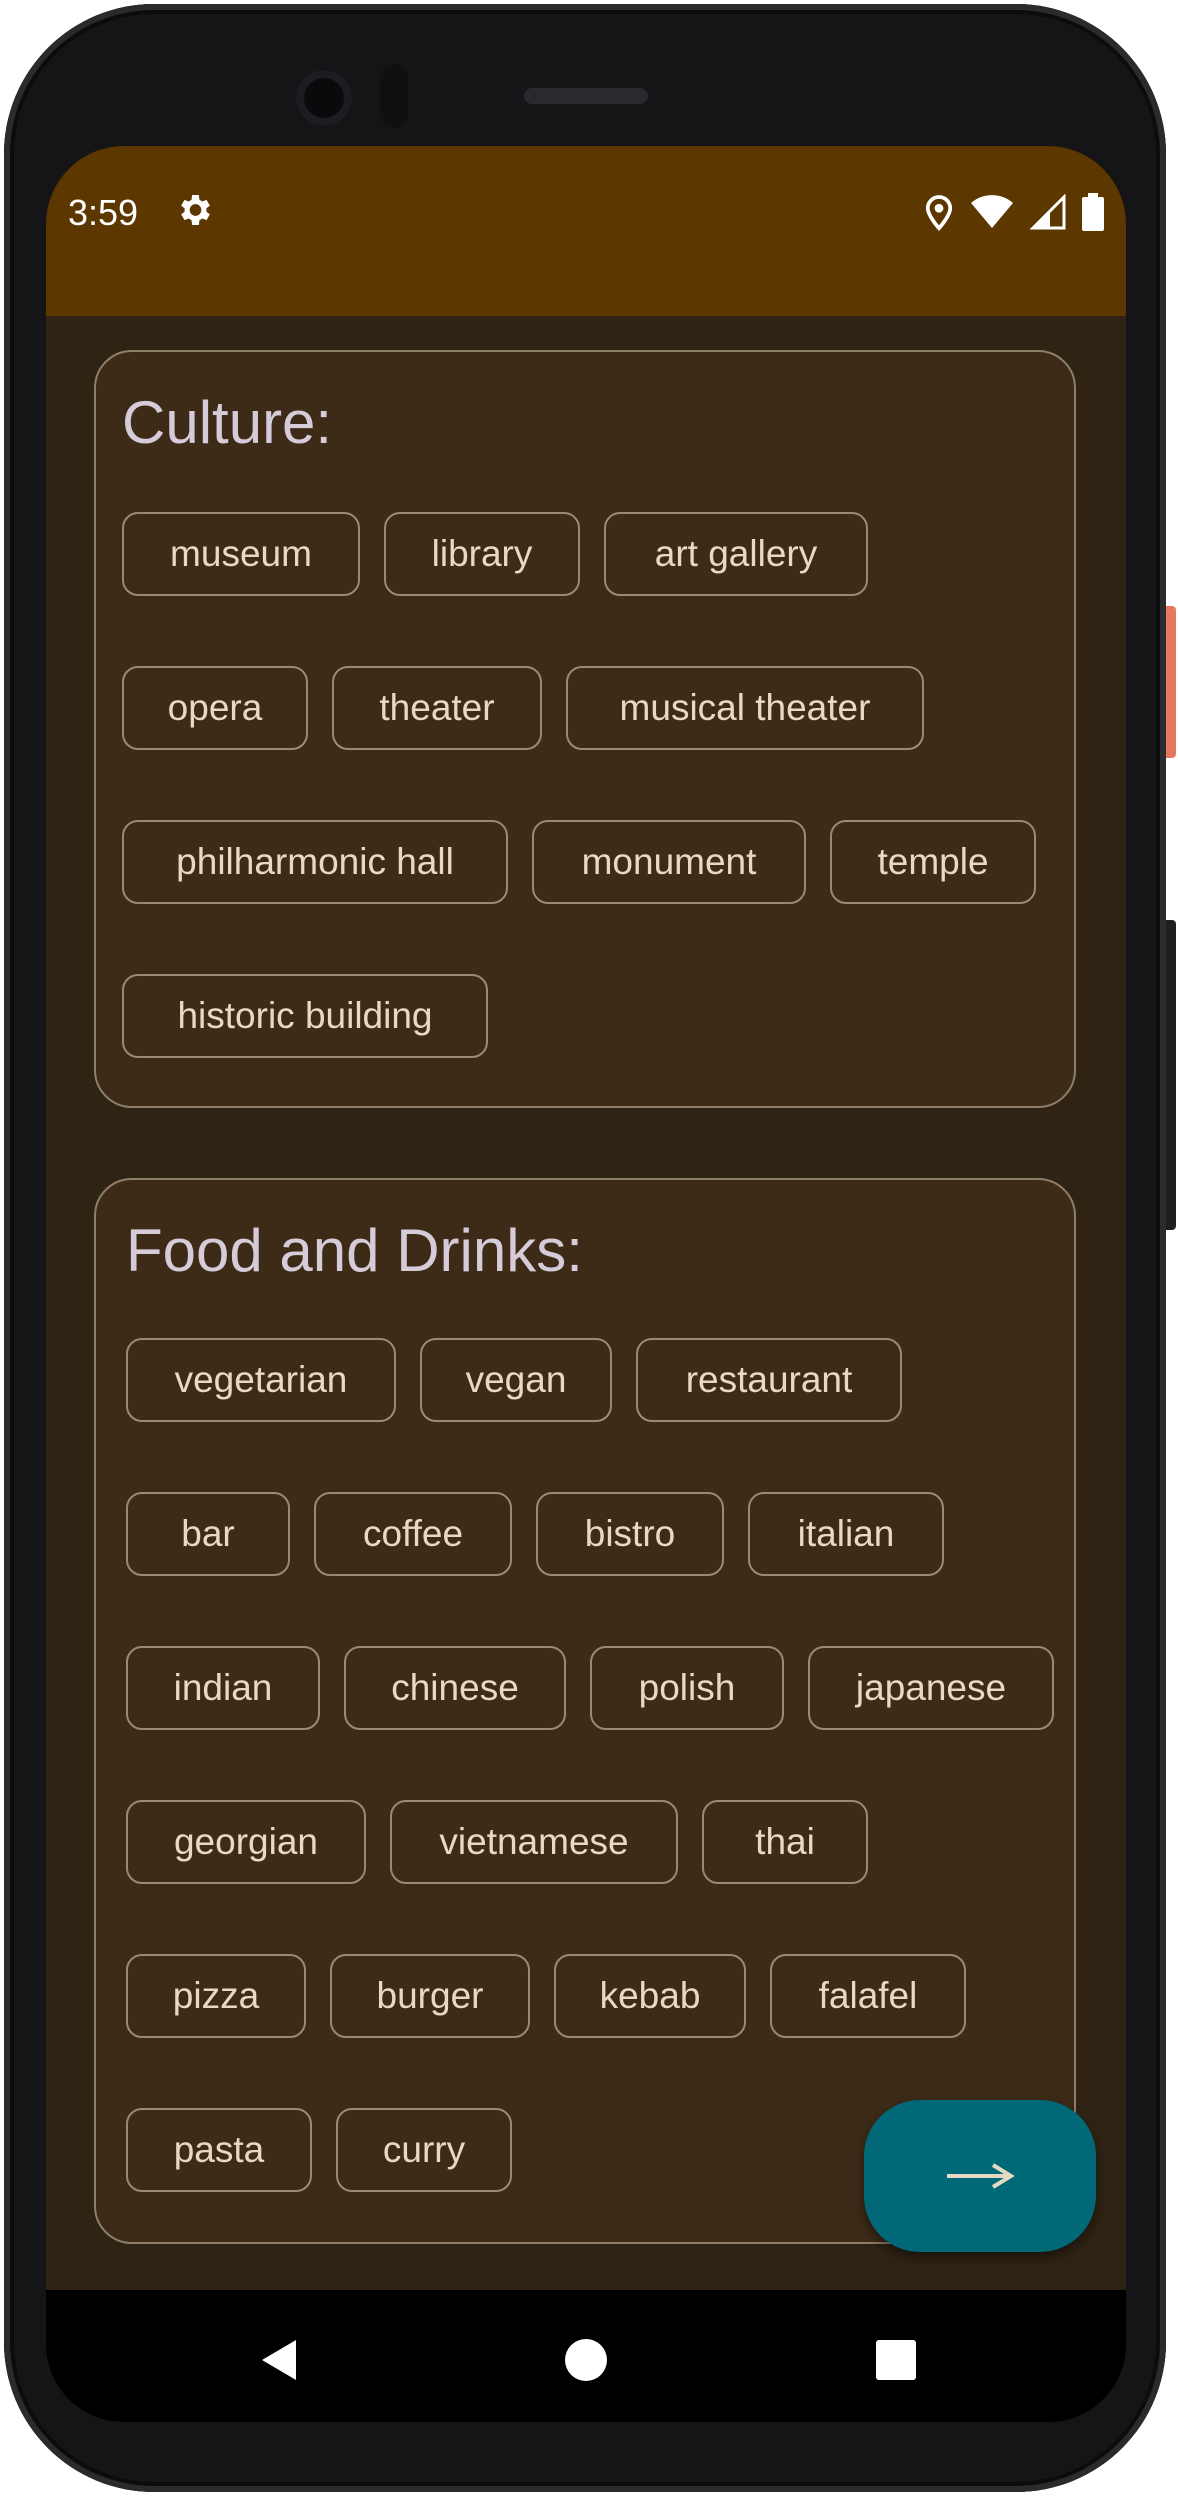 This screenshot has width=1178, height=2498. I want to click on back-icon, so click(278, 2360).